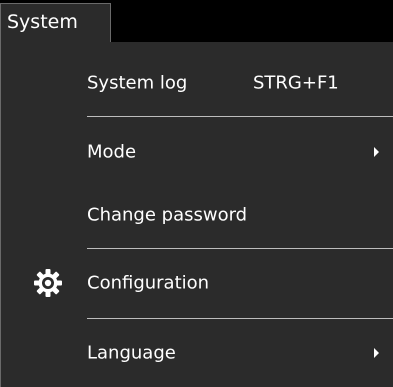 The image size is (393, 387). What do you see at coordinates (48, 283) in the screenshot?
I see `gear-icon` at bounding box center [48, 283].